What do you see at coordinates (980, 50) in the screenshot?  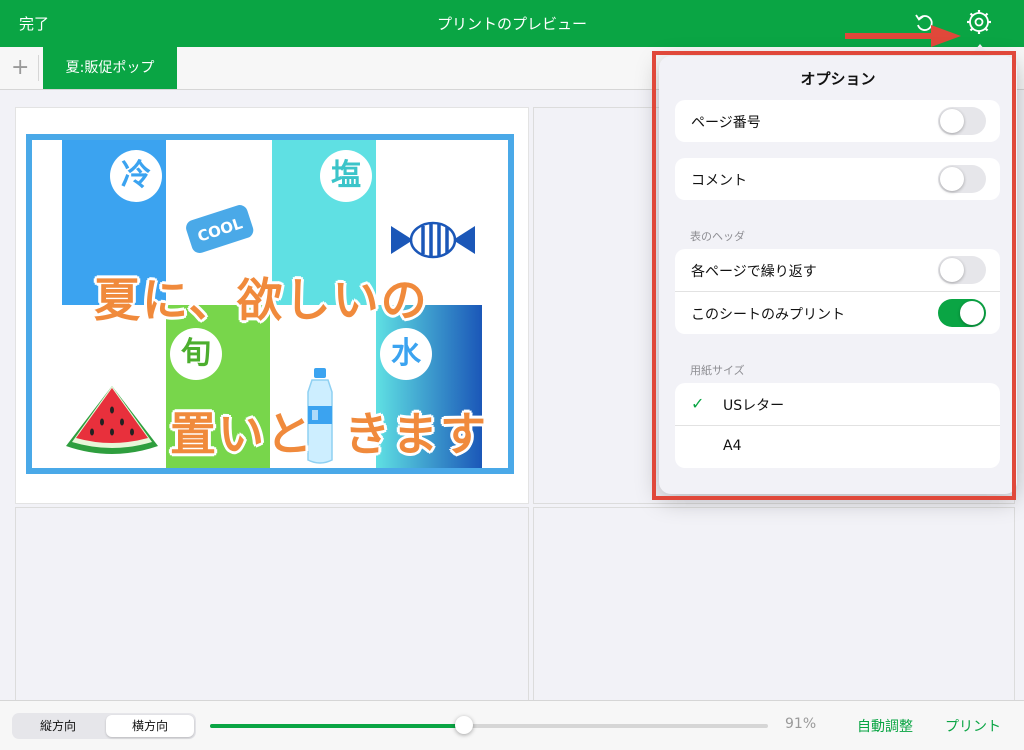 I see `popover-arrow` at bounding box center [980, 50].